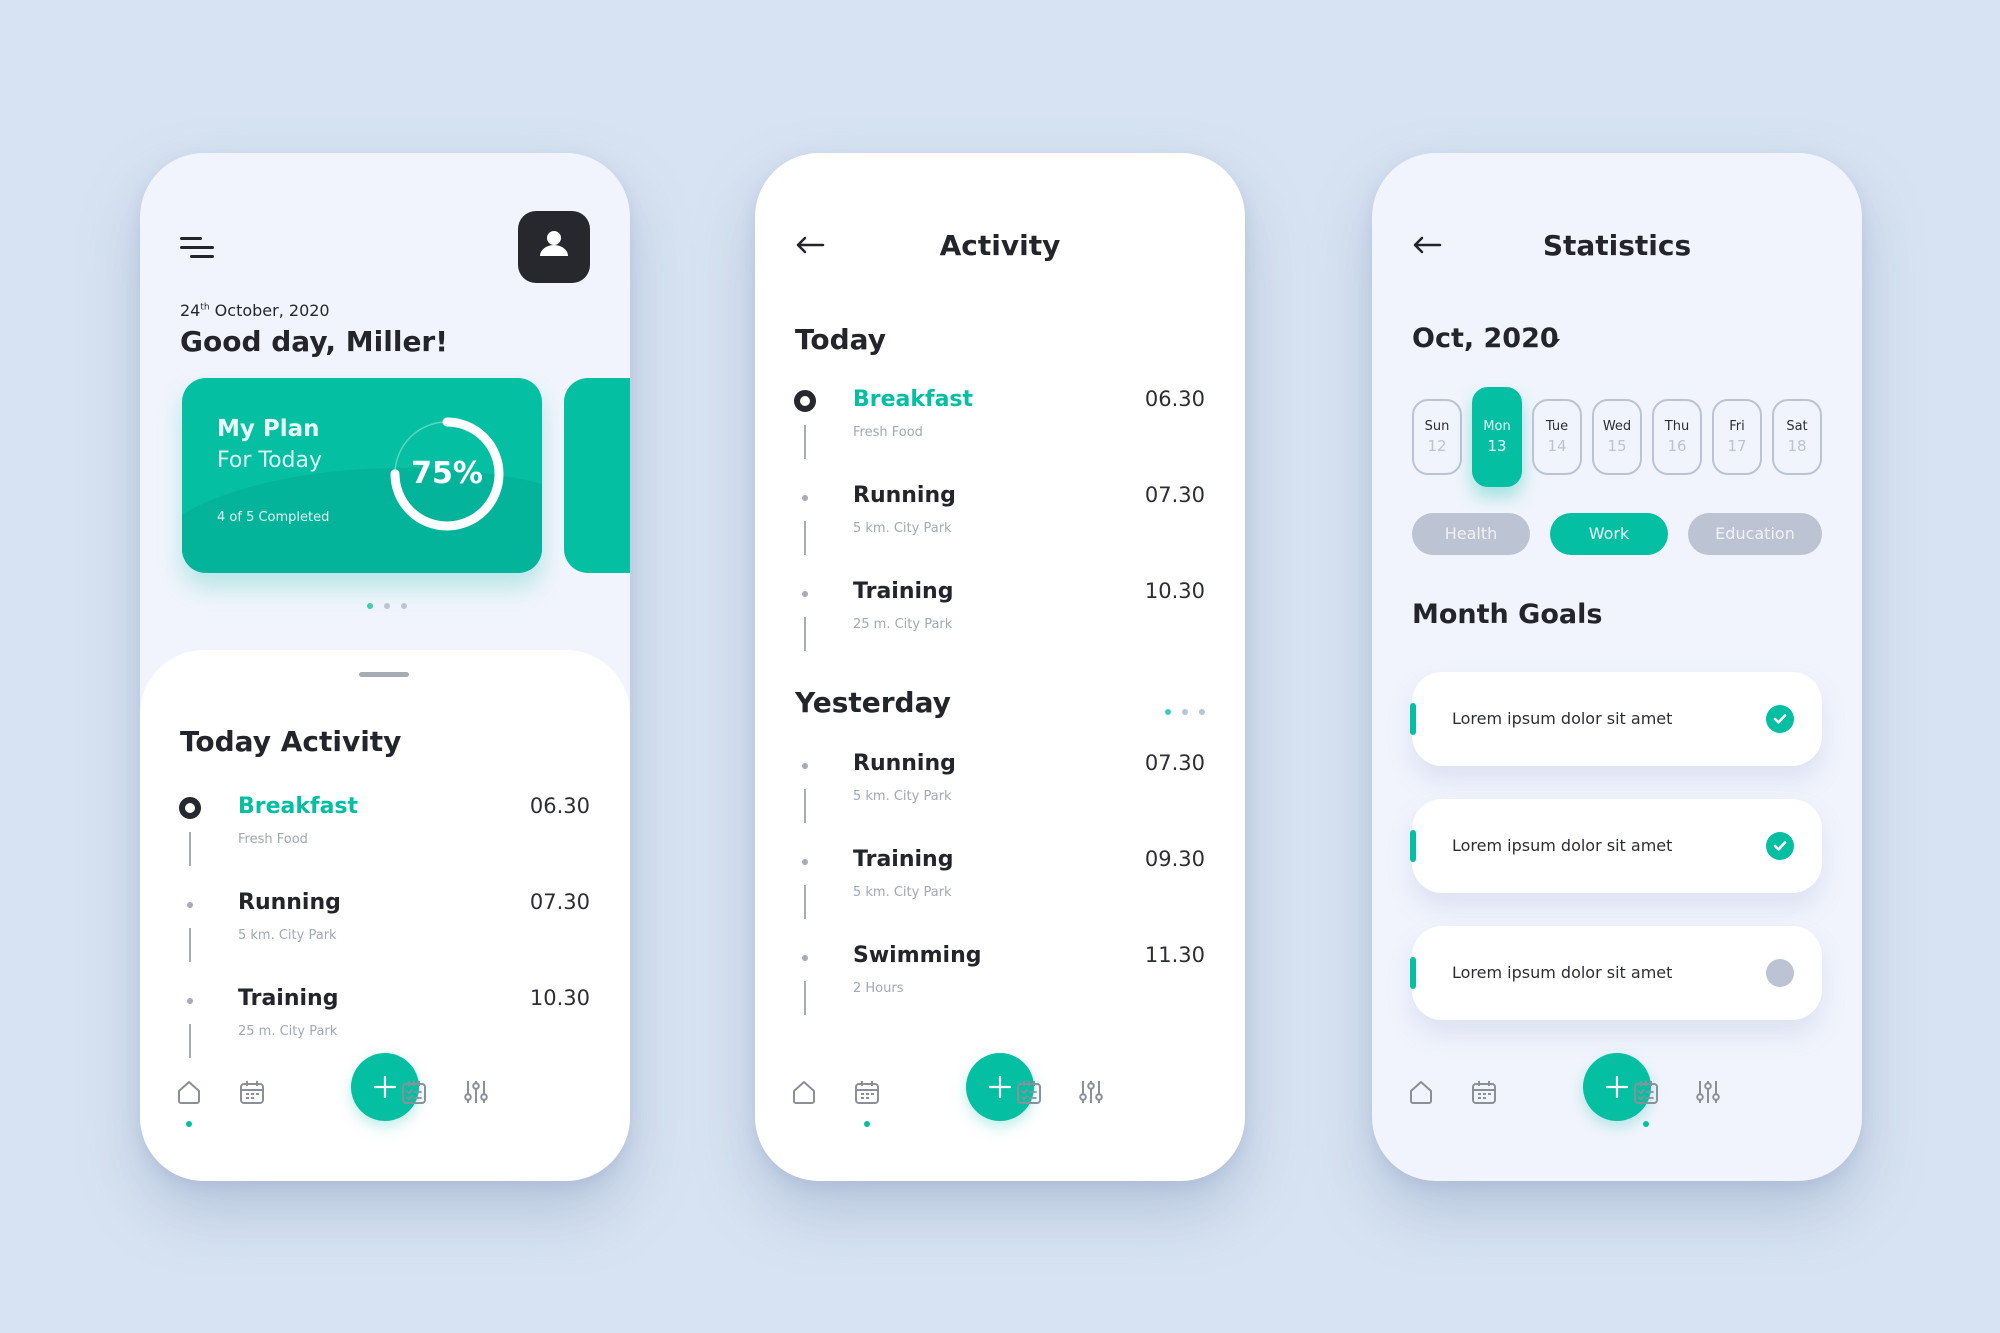 The height and width of the screenshot is (1333, 2000). Describe the element at coordinates (1507, 614) in the screenshot. I see `section-title: Month Goals` at that location.